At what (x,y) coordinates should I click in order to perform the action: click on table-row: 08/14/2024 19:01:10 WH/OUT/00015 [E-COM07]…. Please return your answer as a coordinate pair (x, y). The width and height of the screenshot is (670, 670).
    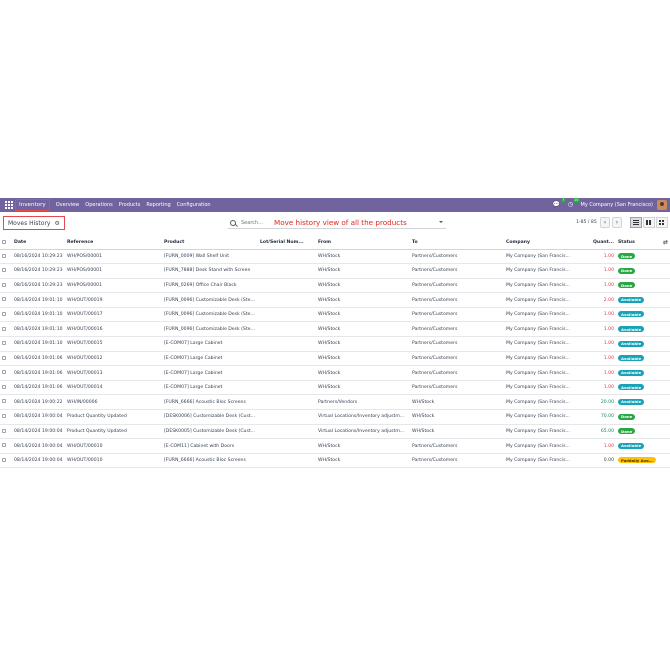
    Looking at the image, I should click on (335, 344).